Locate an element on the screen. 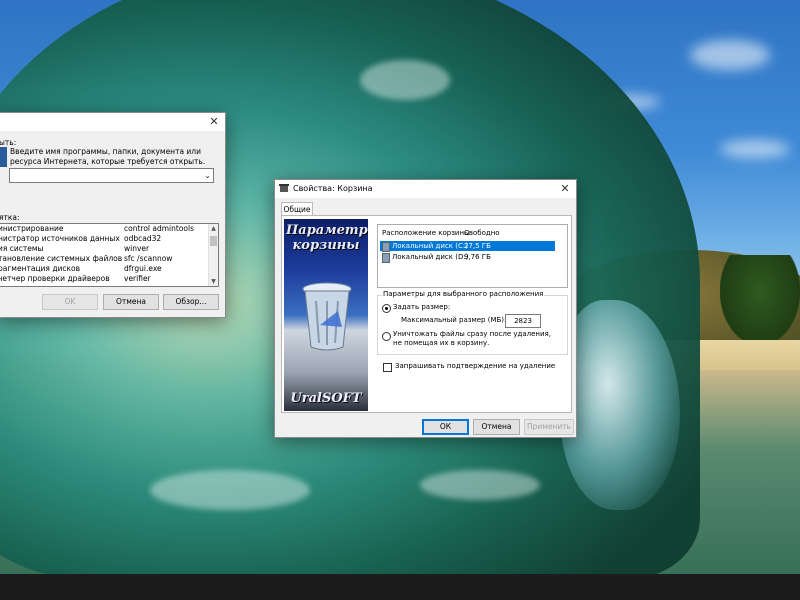 The height and width of the screenshot is (600, 800). props-title: Свойства: Корзина is located at coordinates (333, 188).